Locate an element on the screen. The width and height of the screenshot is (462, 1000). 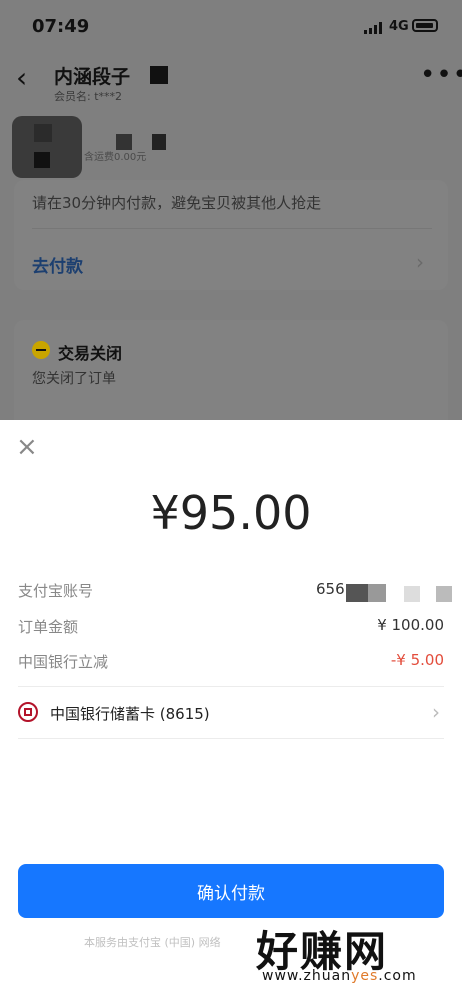
member-name: 会员名: t***2 is located at coordinates (88, 96).